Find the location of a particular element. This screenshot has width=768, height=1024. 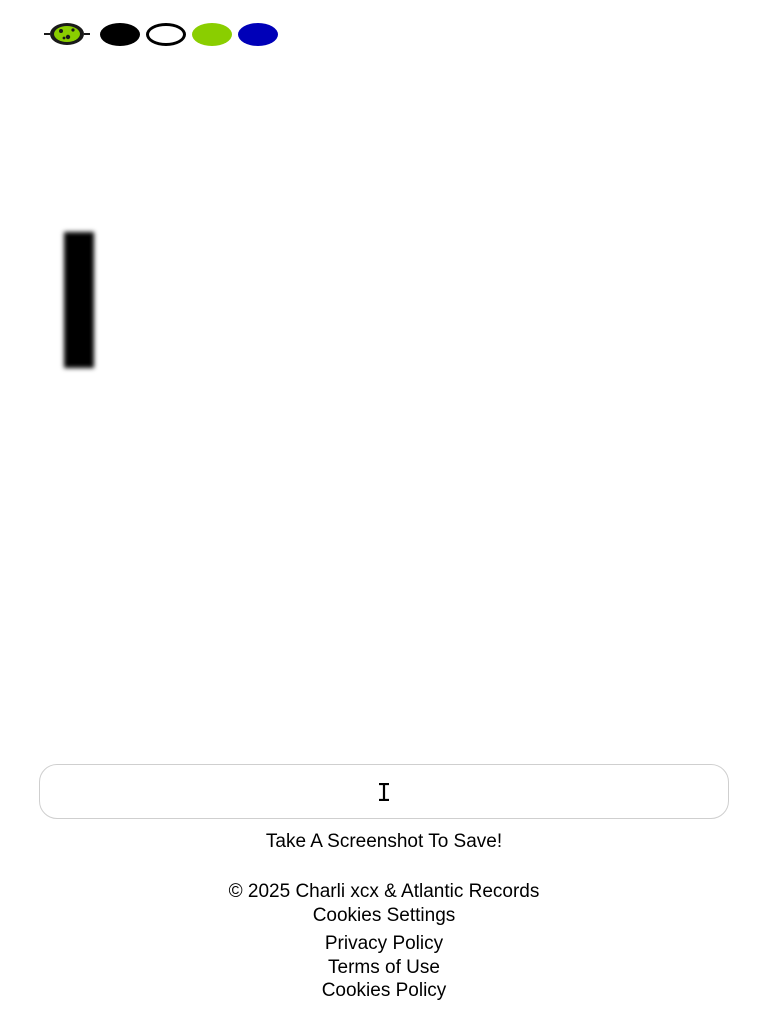

text-cursor-icon is located at coordinates (79, 300).